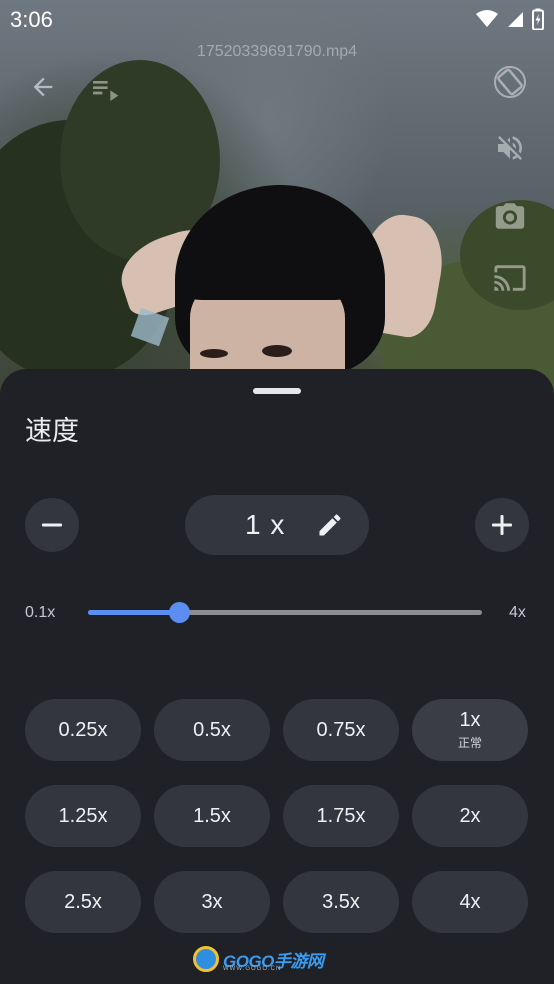 Image resolution: width=554 pixels, height=984 pixels. I want to click on speed-slider-thumb, so click(179, 612).